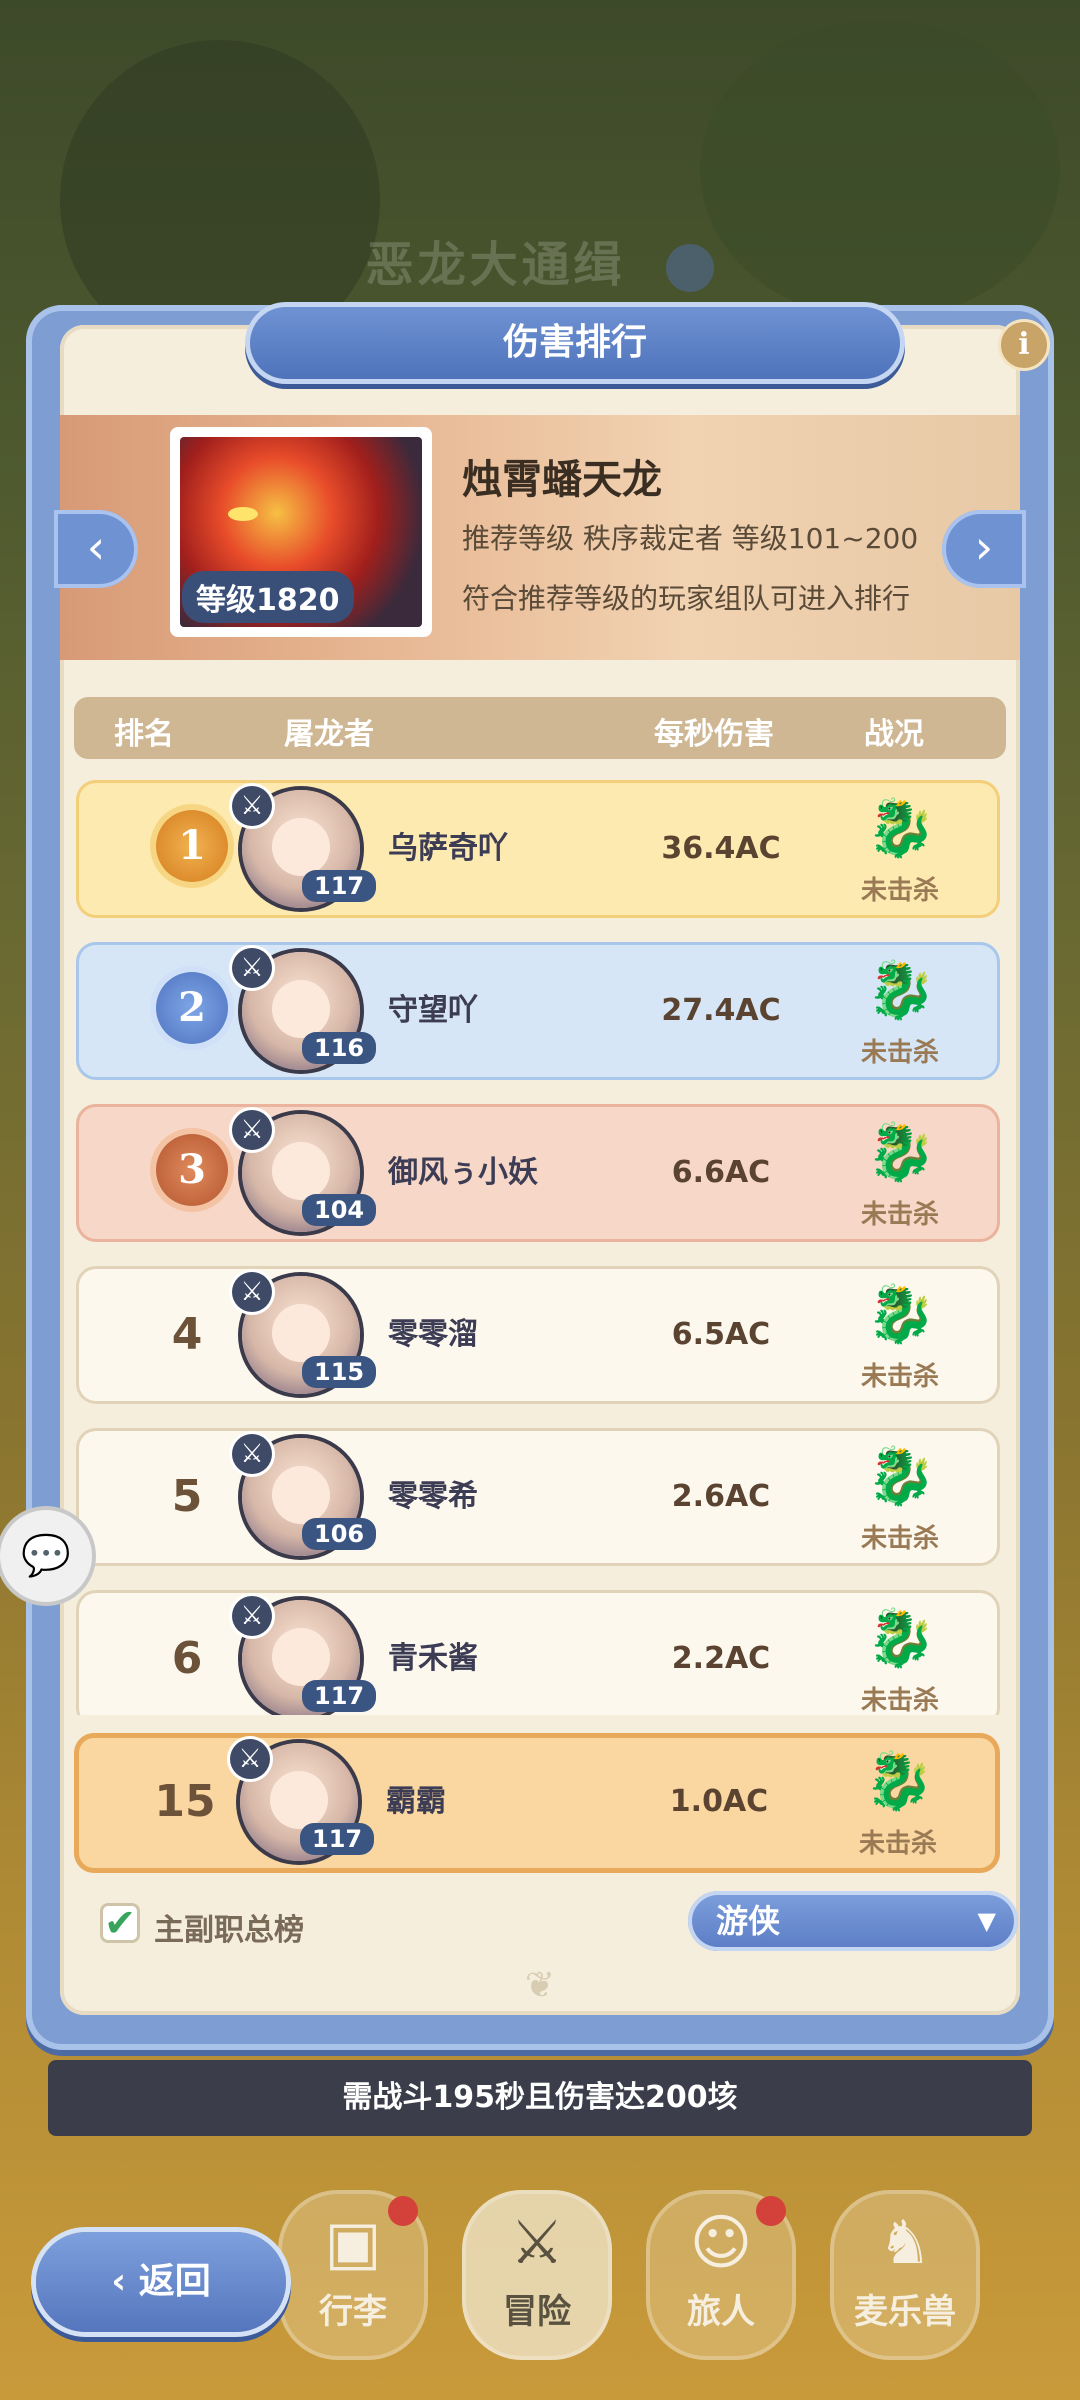 Image resolution: width=1080 pixels, height=2400 pixels. I want to click on tab-label: 冒险, so click(537, 2312).